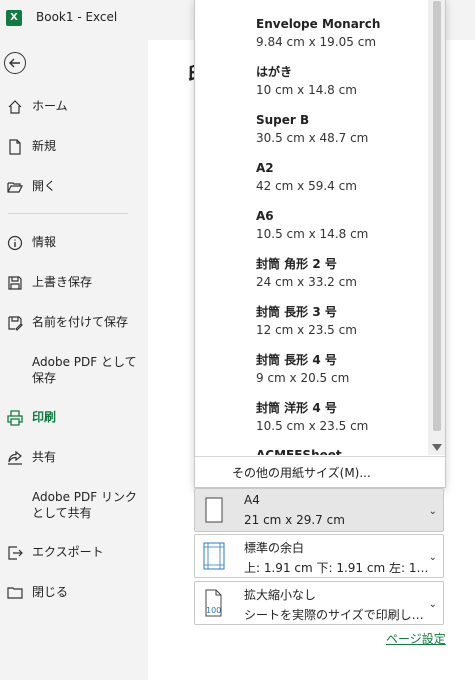  I want to click on page-setup-link: ページ設定, so click(416, 638).